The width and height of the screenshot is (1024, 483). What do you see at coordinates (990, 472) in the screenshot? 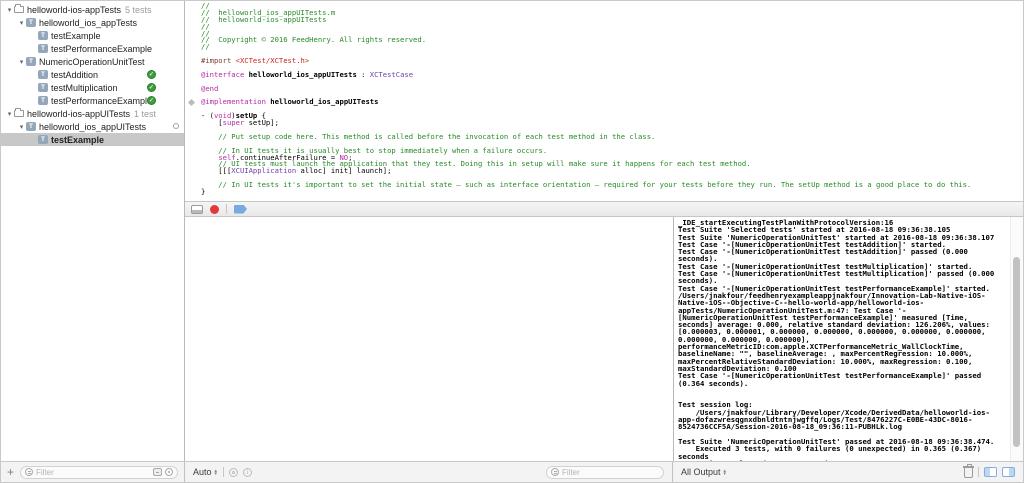
I see `toggle-variables-pane-icon` at bounding box center [990, 472].